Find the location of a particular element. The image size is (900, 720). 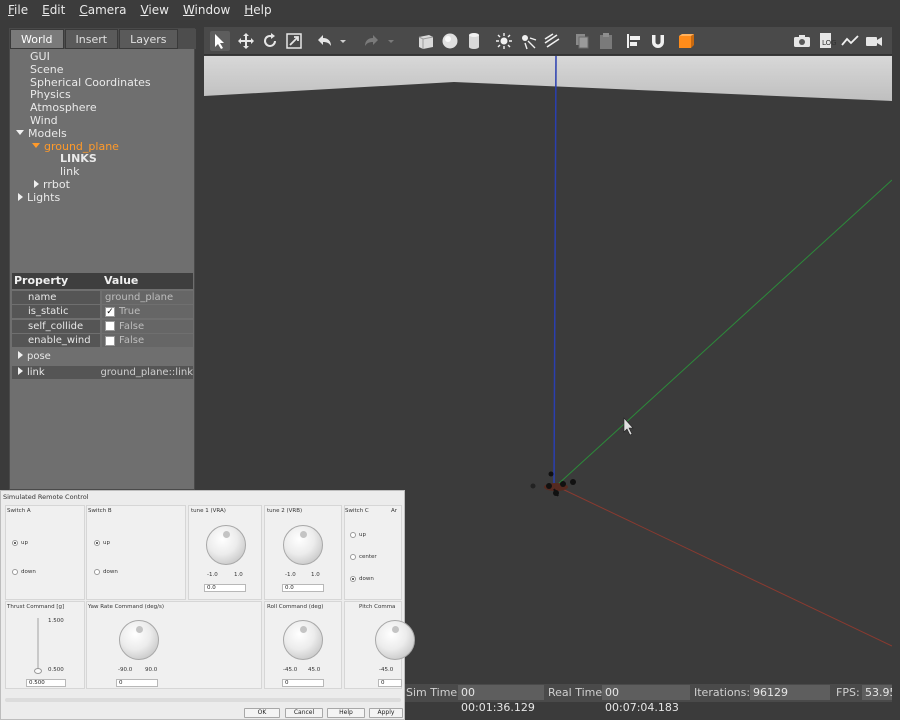

menu-edit: Edit is located at coordinates (52, 10).